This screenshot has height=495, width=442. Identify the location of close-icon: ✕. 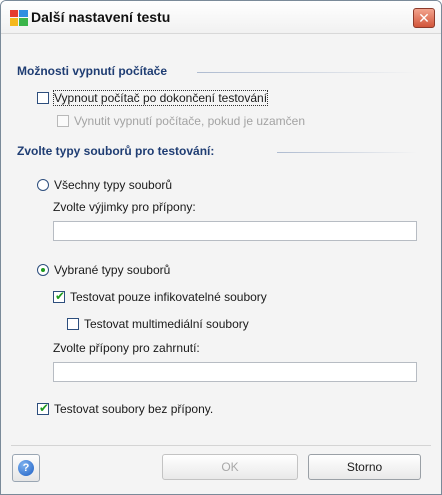
(424, 18).